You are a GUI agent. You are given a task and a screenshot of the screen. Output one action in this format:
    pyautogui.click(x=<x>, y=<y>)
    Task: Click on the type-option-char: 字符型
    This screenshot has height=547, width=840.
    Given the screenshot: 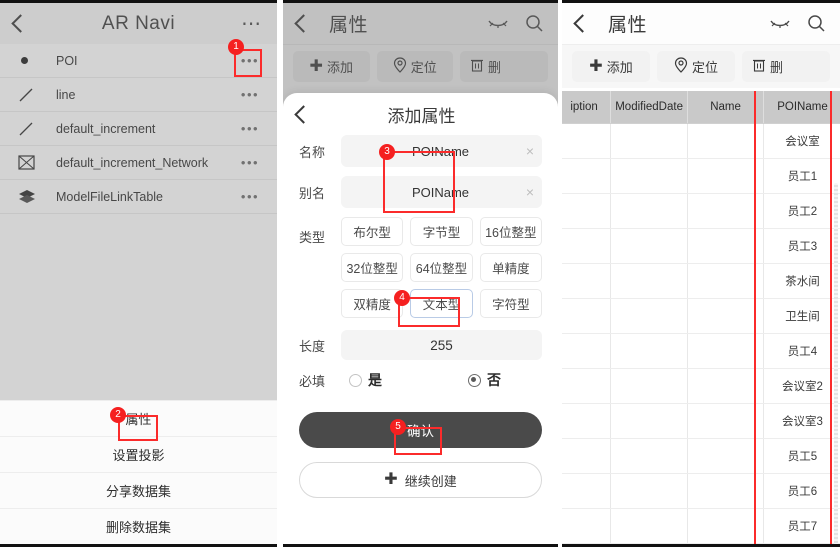 What is the action you would take?
    pyautogui.click(x=510, y=303)
    